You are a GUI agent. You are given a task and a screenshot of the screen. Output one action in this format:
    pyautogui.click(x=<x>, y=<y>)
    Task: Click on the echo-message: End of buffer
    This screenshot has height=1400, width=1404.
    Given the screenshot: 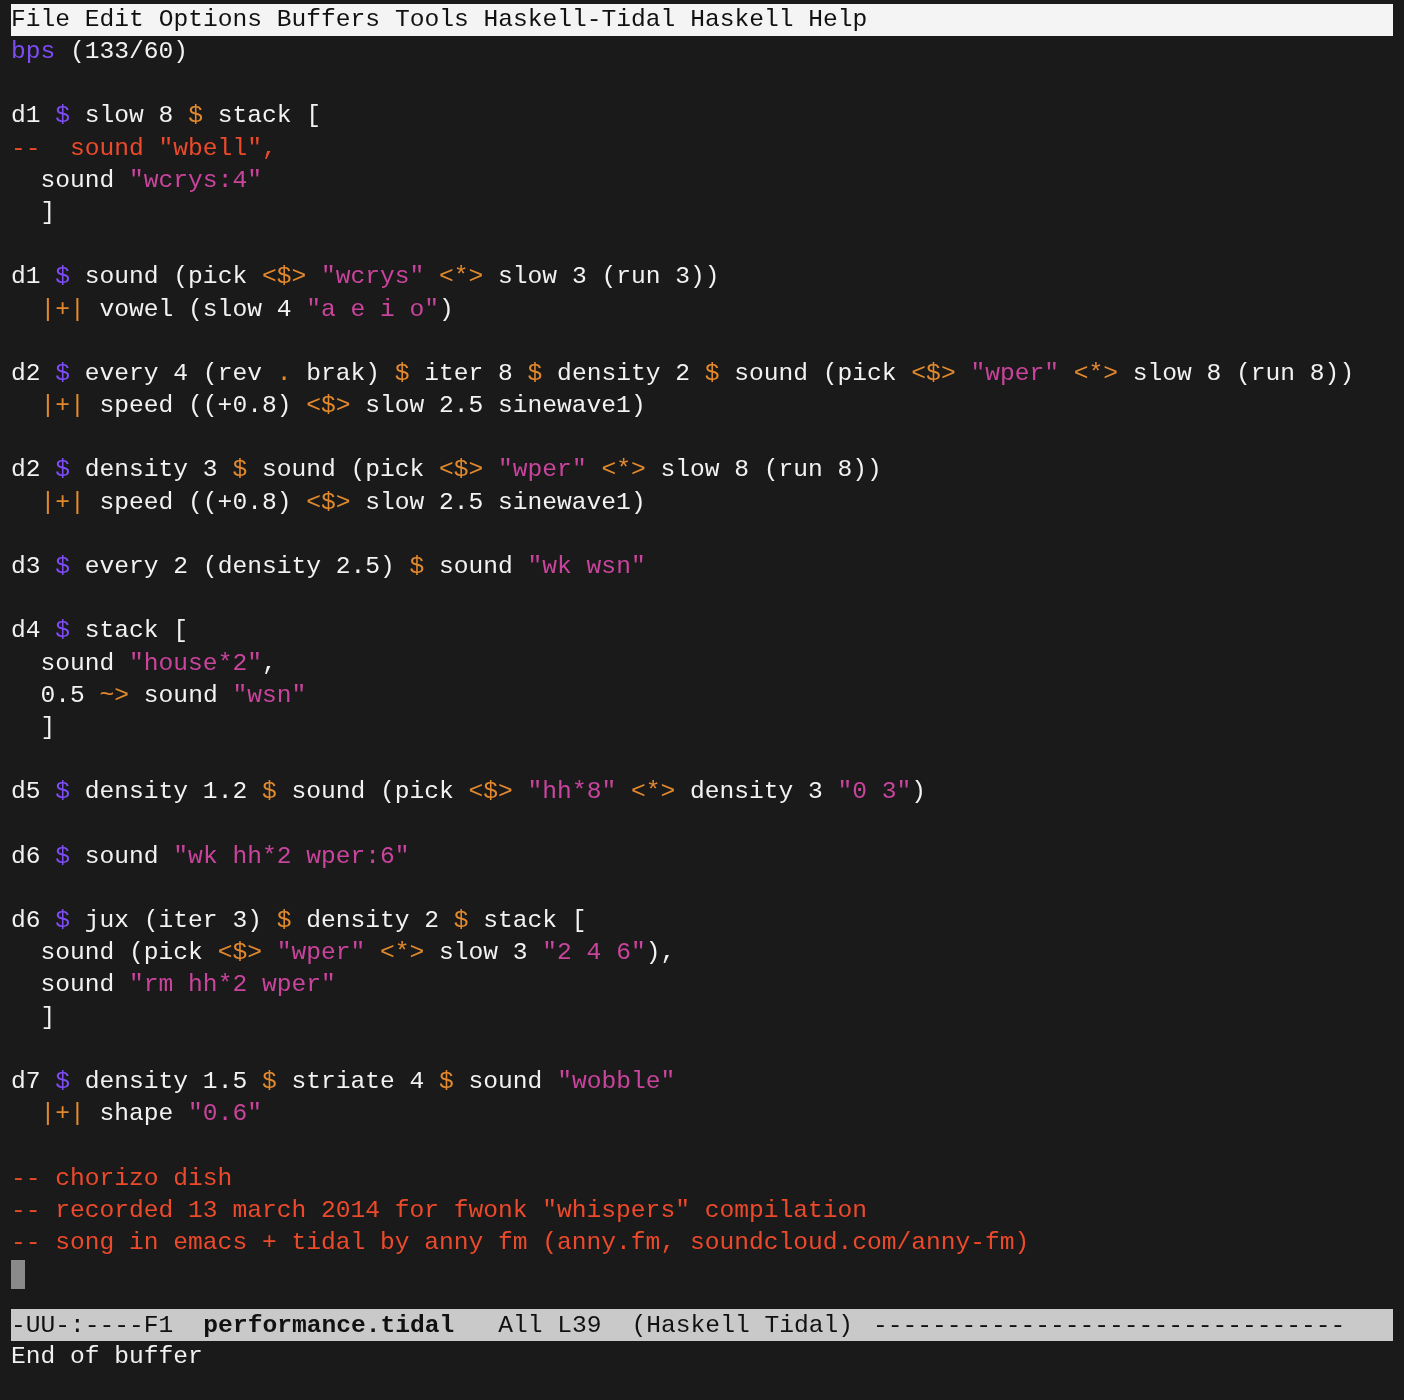 What is the action you would take?
    pyautogui.click(x=107, y=1356)
    